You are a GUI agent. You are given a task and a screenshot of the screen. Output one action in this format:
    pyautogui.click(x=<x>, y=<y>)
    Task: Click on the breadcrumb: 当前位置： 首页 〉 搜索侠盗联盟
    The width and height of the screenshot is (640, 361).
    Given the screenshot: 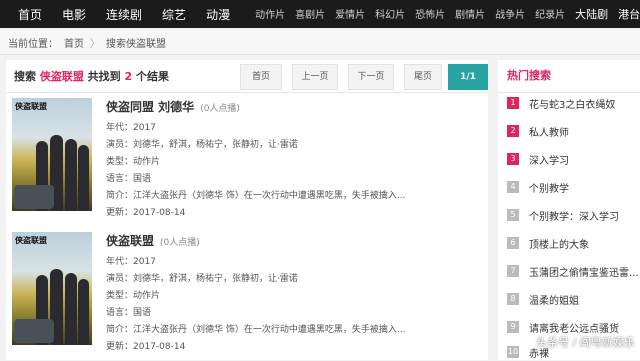 What is the action you would take?
    pyautogui.click(x=320, y=42)
    